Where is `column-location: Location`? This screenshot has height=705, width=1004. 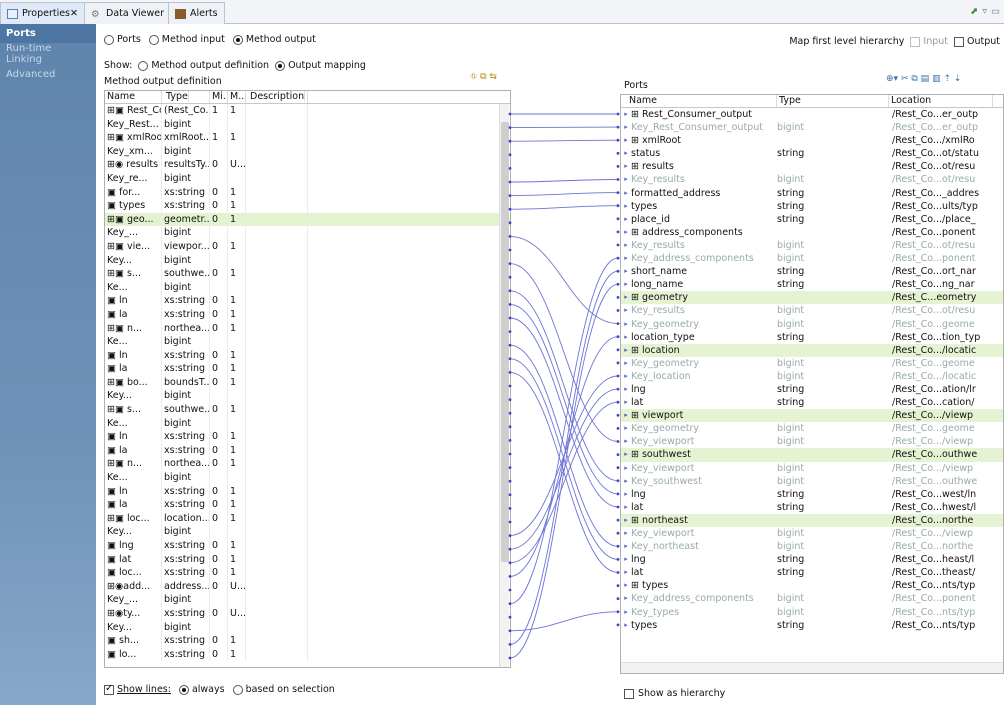
column-location: Location is located at coordinates (941, 101).